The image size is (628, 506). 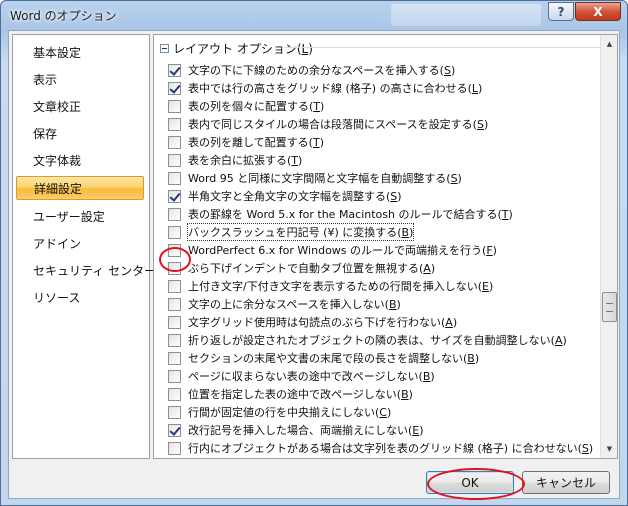 What do you see at coordinates (598, 11) in the screenshot?
I see `close-button: X` at bounding box center [598, 11].